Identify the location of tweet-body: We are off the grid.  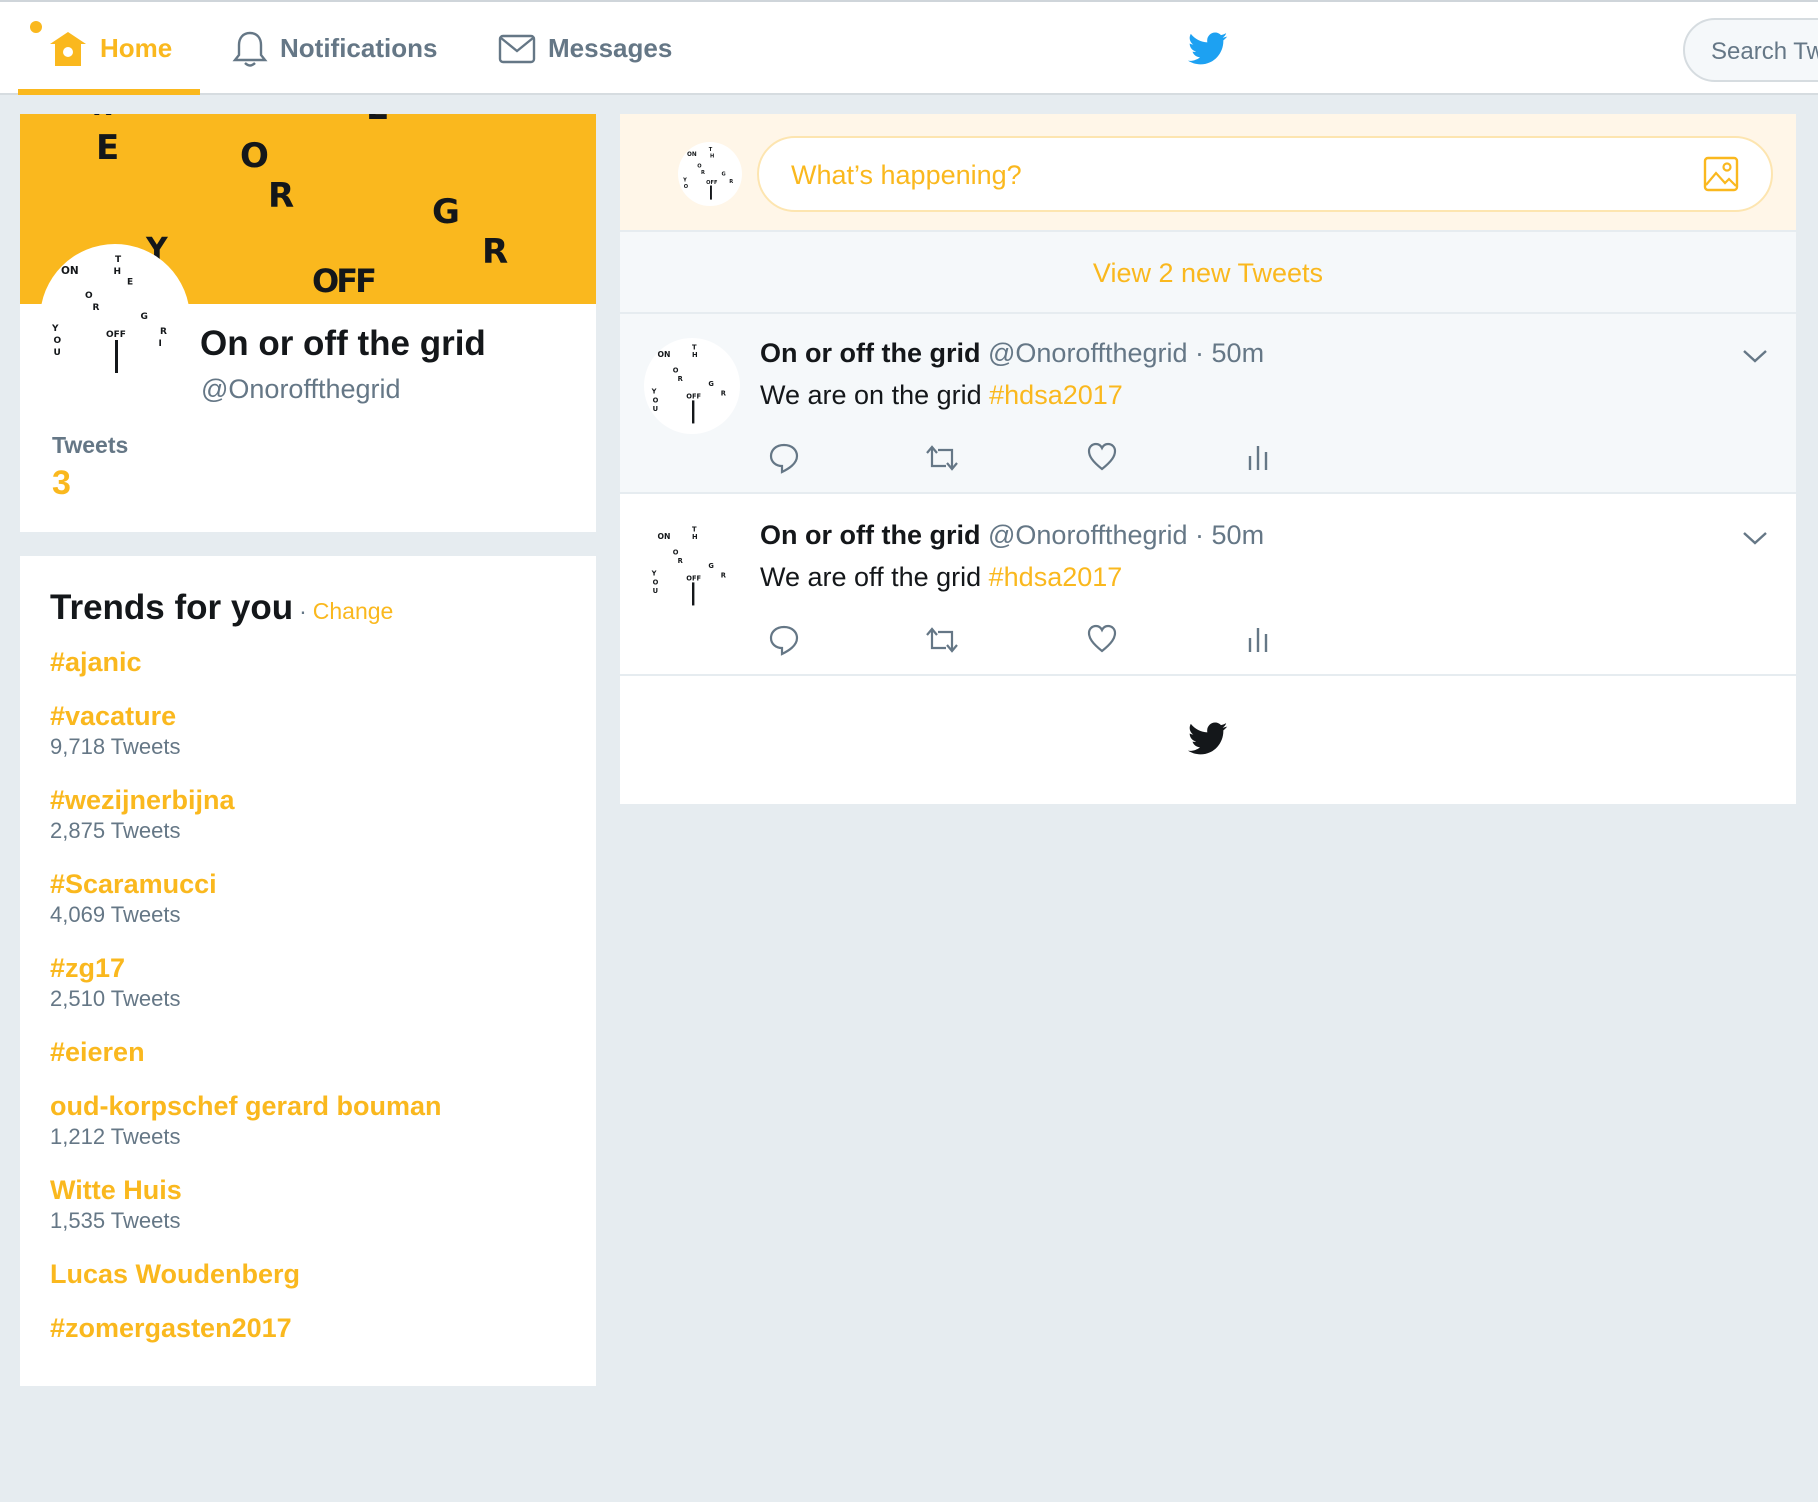
(874, 577).